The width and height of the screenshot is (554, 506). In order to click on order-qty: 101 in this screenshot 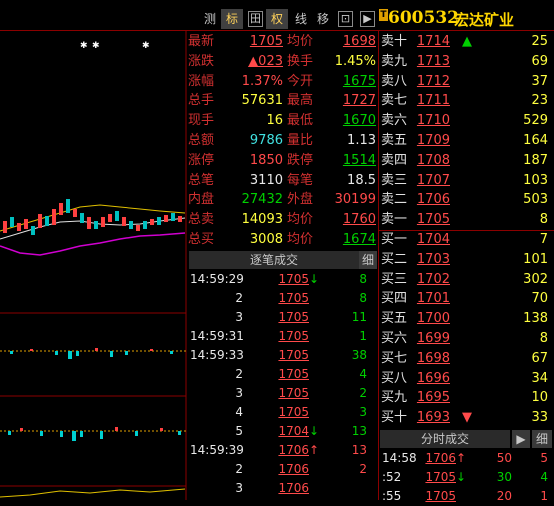, I will do `click(535, 259)`.